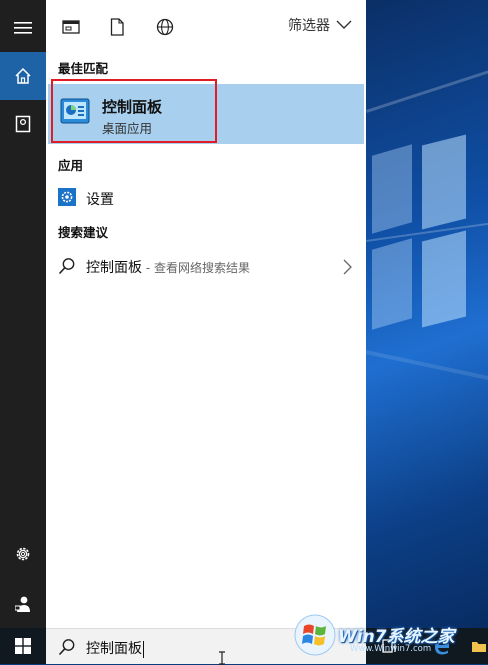  I want to click on search-suggestion: 控制面板 - 查看网络搜索结果, so click(206, 266).